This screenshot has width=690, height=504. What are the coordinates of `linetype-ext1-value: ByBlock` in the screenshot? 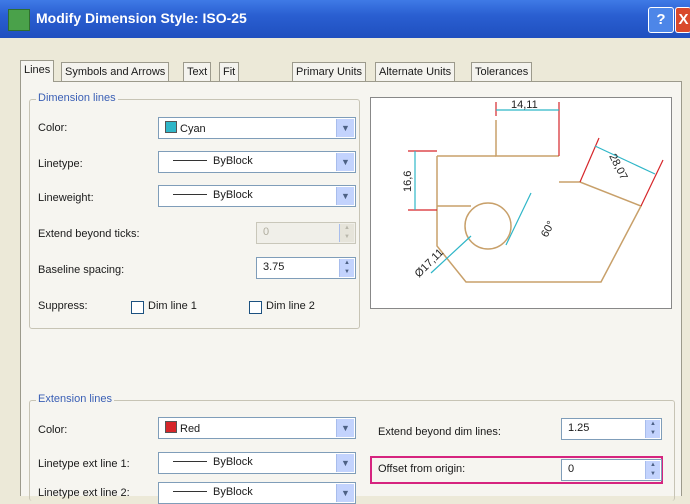 It's located at (233, 462).